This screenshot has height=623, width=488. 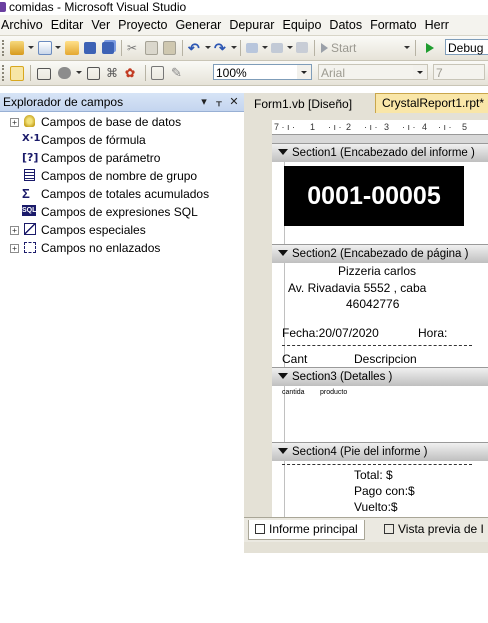 What do you see at coordinates (393, 25) in the screenshot?
I see `menu-formato: Formato` at bounding box center [393, 25].